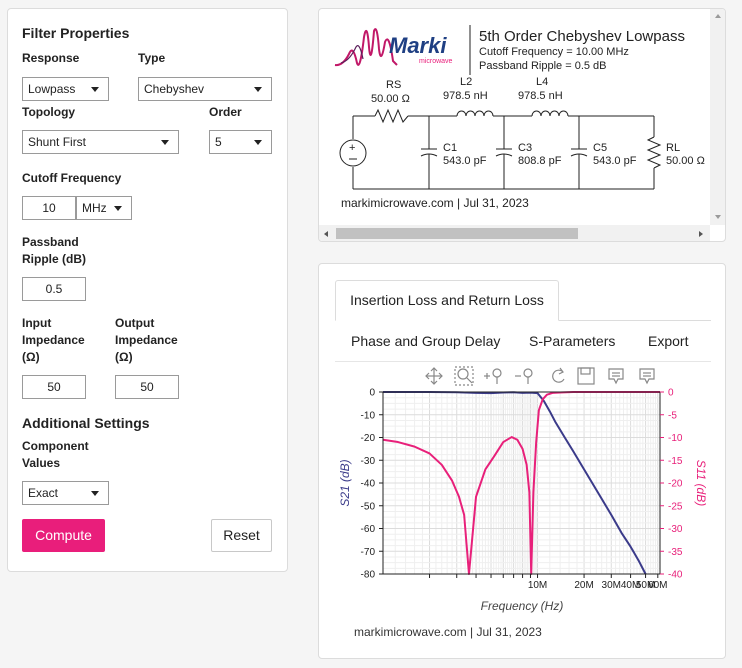  What do you see at coordinates (52, 89) in the screenshot?
I see `response-value: Lowpass` at bounding box center [52, 89].